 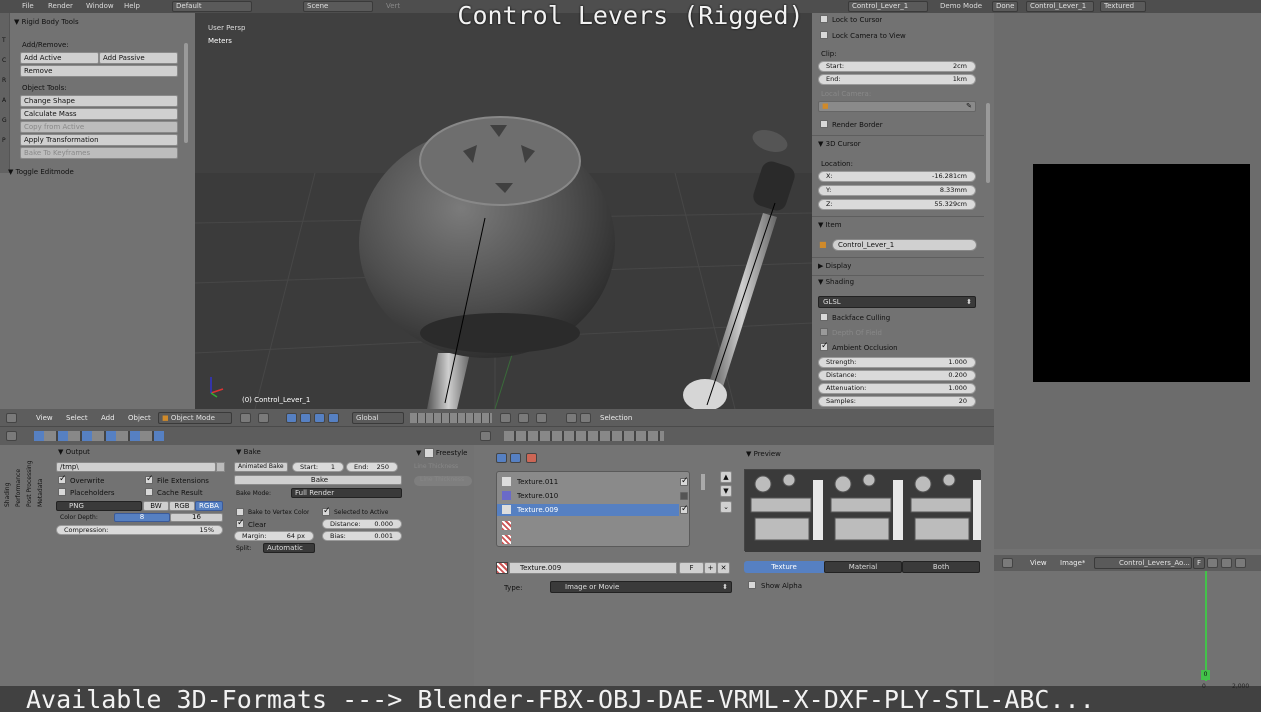 What do you see at coordinates (501, 458) in the screenshot?
I see `world-texture-icon` at bounding box center [501, 458].